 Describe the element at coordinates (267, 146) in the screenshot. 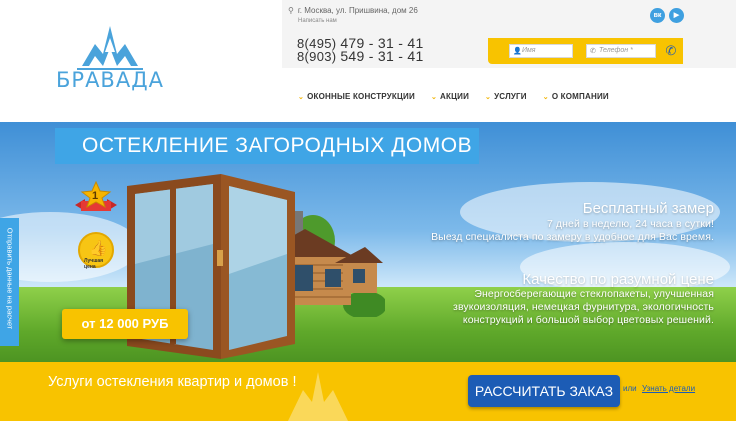

I see `hero-title: ОСТЕКЛЕНИЕ ЗАГОРОДНЫХ ДОМОВ` at that location.